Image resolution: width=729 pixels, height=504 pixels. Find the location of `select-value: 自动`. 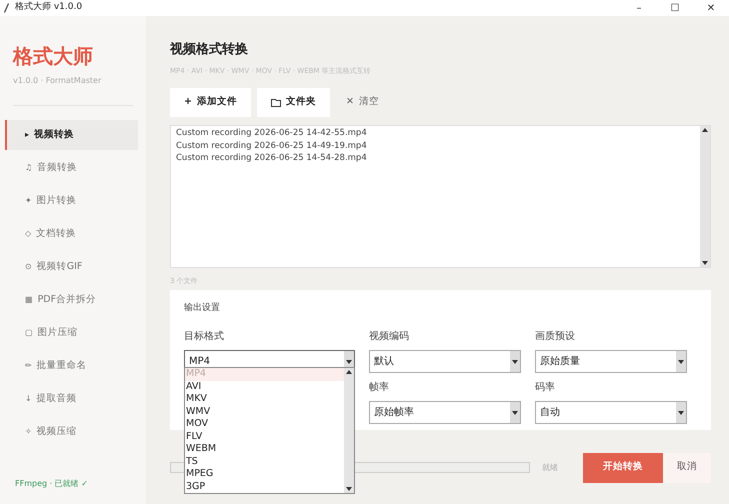

select-value: 自动 is located at coordinates (550, 413).